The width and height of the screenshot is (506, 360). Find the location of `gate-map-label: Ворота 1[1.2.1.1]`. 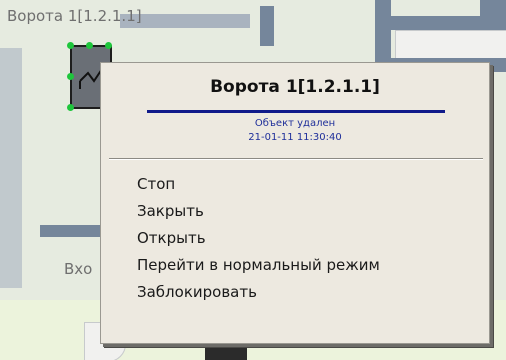

gate-map-label: Ворота 1[1.2.1.1] is located at coordinates (74, 16).